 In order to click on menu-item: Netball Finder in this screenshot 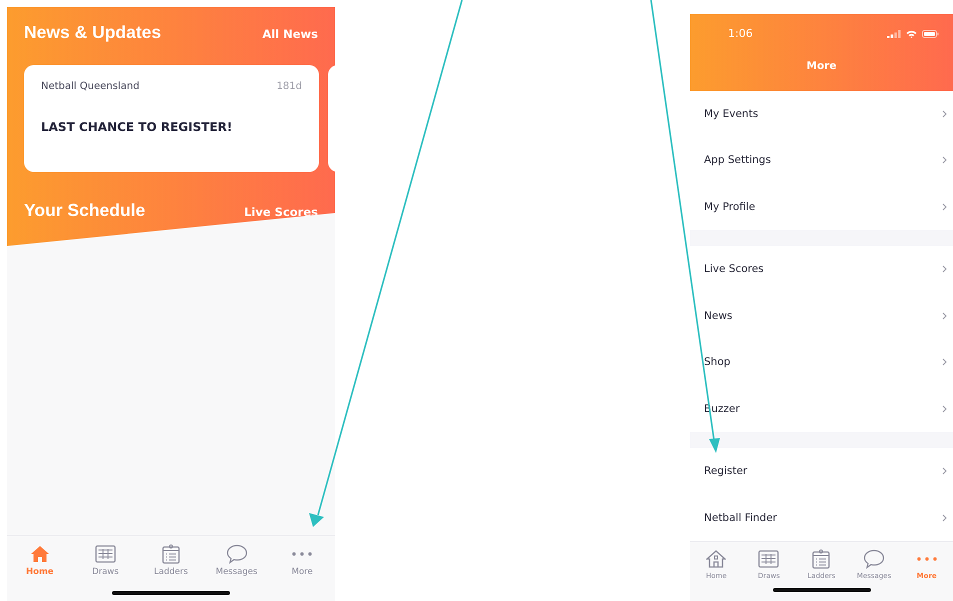, I will do `click(821, 518)`.